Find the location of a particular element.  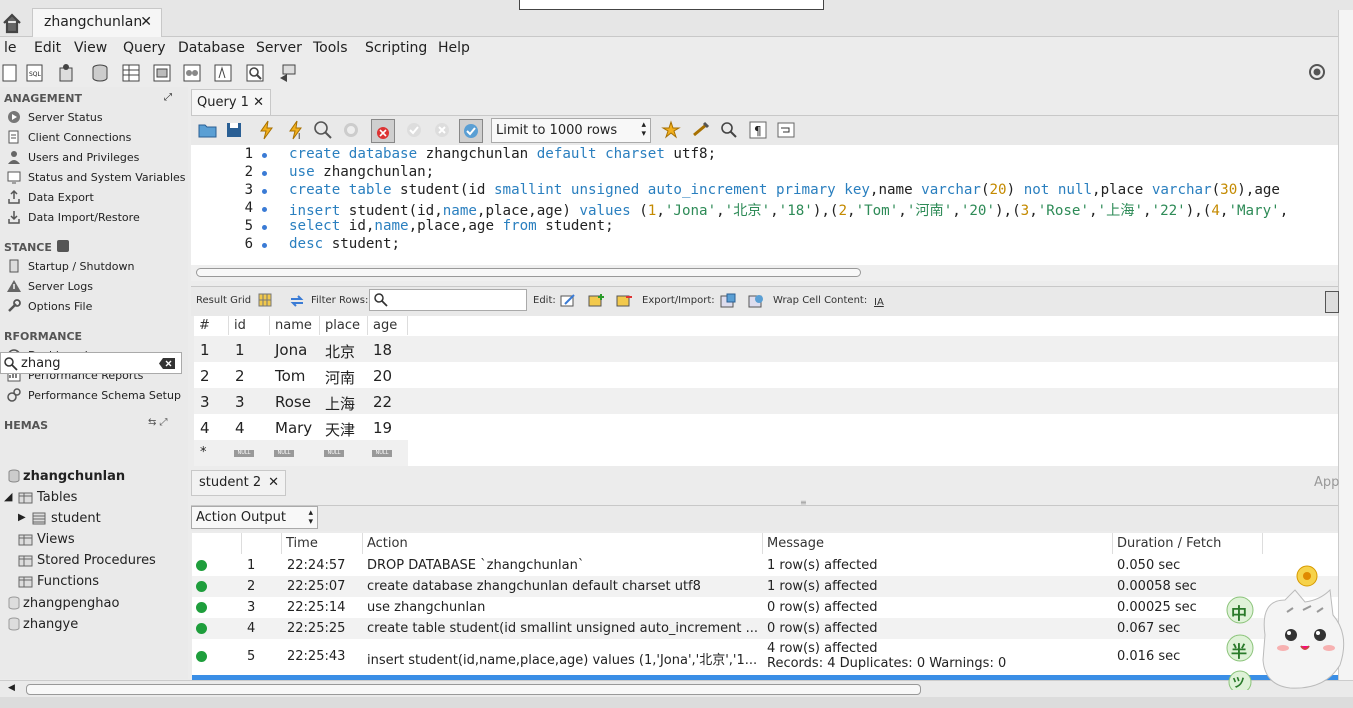

cell-place: 天津 is located at coordinates (340, 429).